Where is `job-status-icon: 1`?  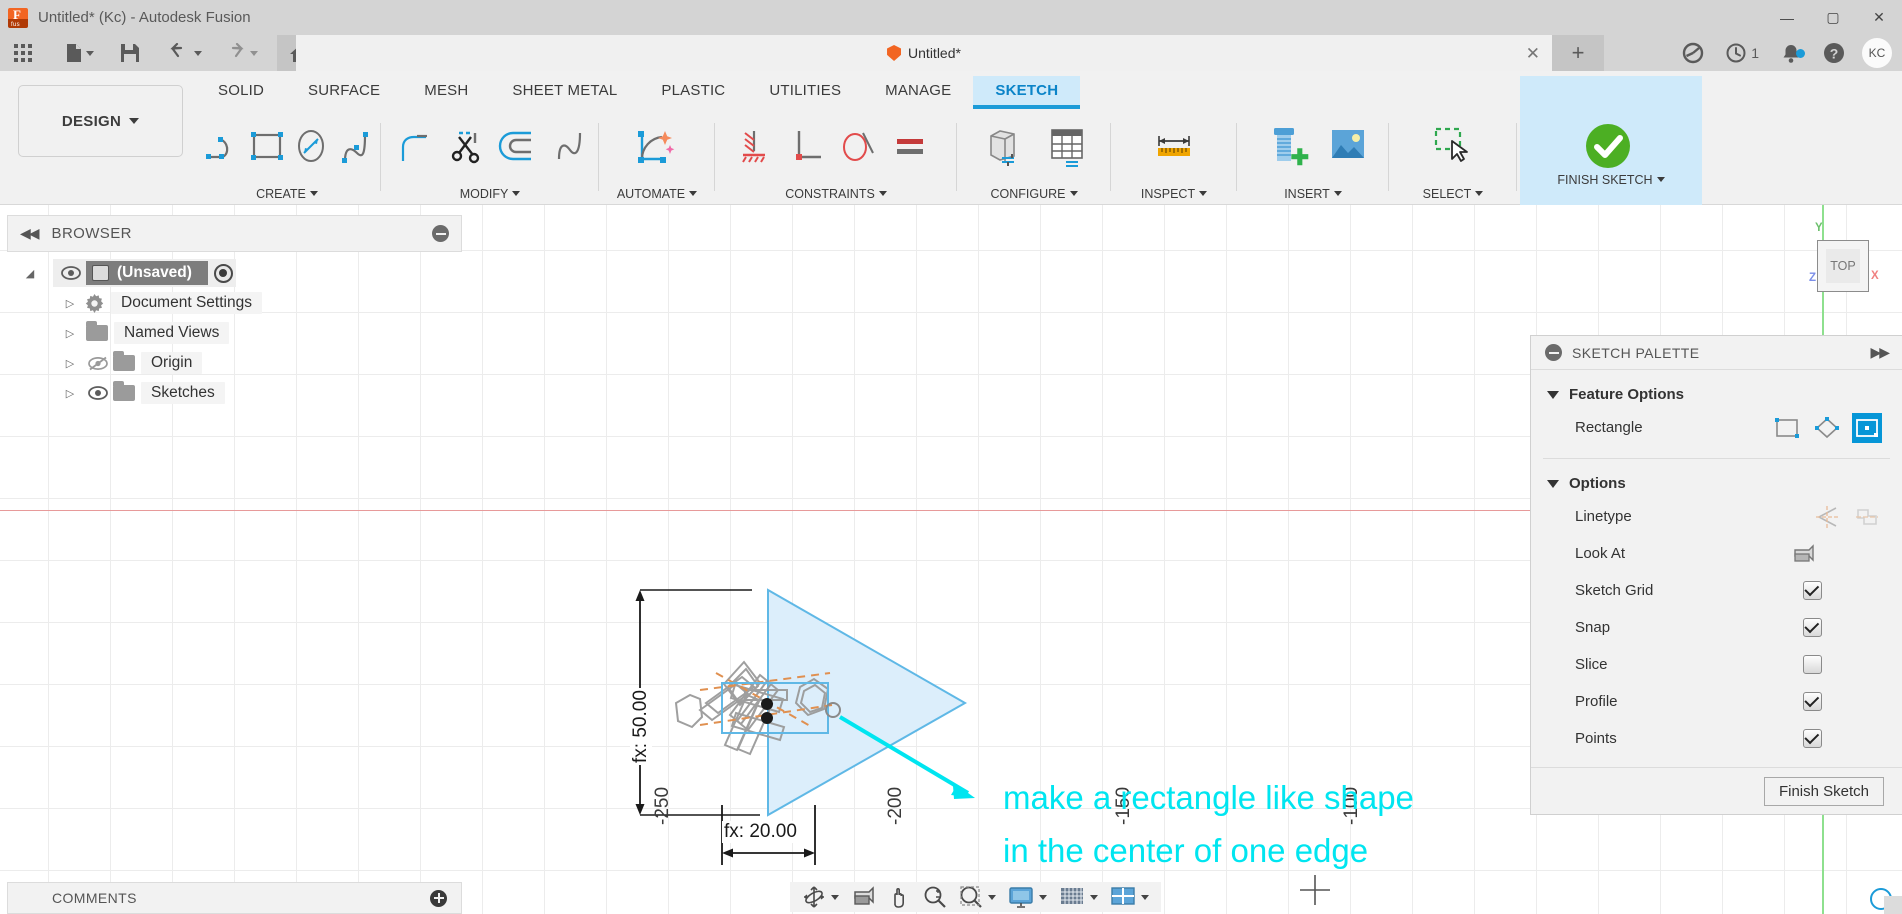 job-status-icon: 1 is located at coordinates (1742, 53).